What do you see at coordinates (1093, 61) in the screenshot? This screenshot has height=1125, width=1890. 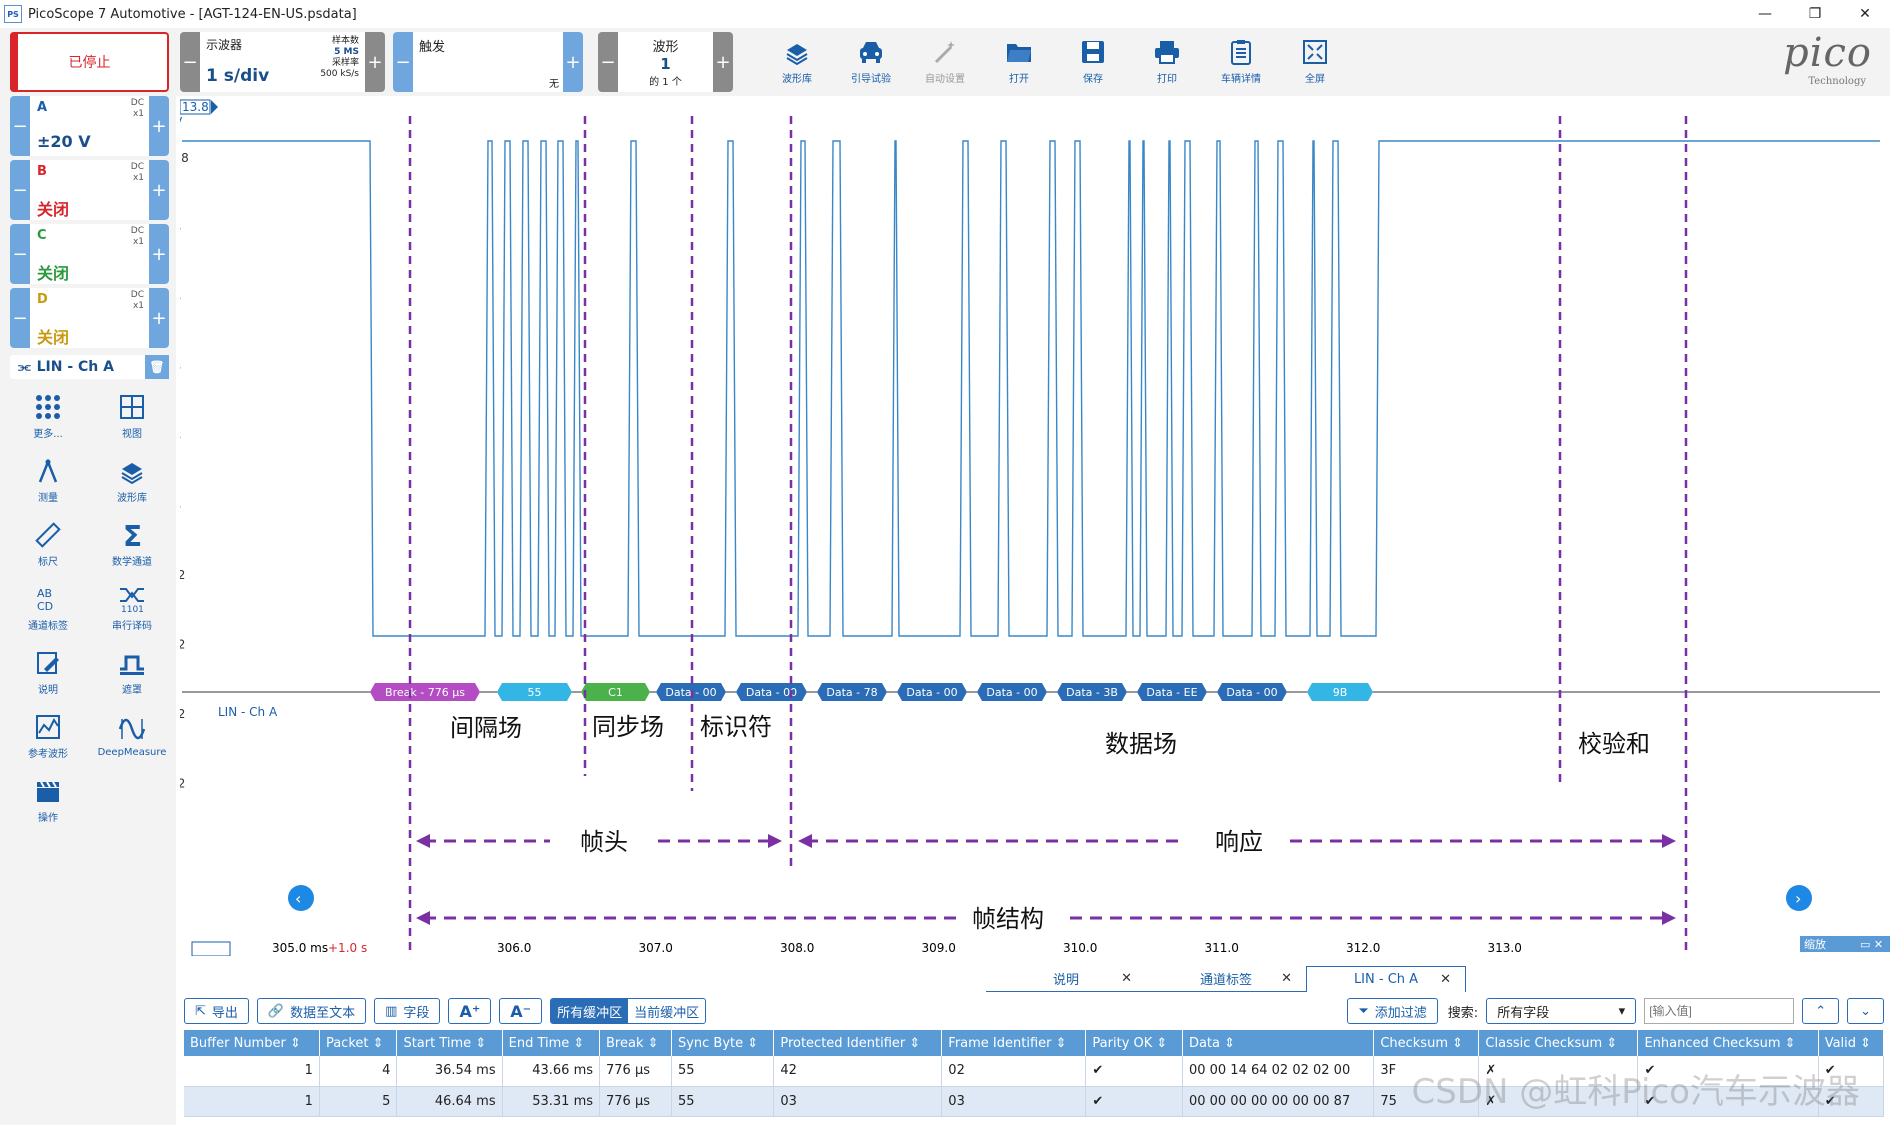 I see `save-button: 保存` at bounding box center [1093, 61].